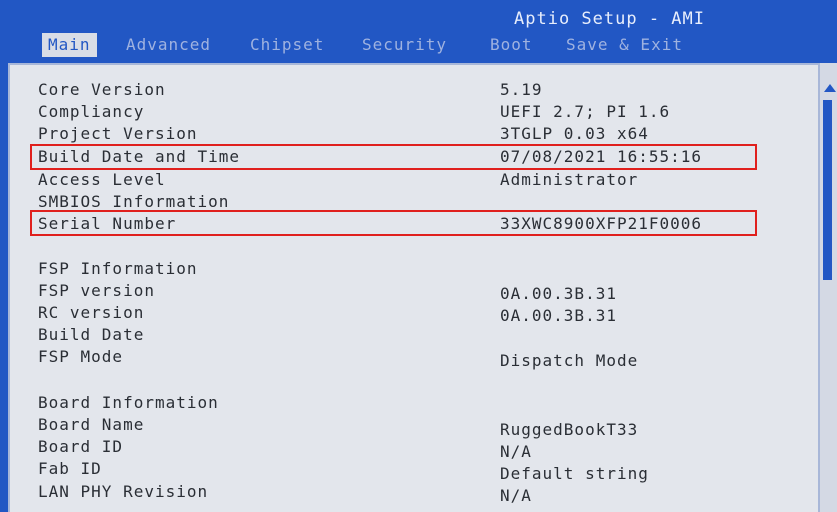  I want to click on compliancy-value: UEFI 2.7; PI 1.6, so click(585, 111).